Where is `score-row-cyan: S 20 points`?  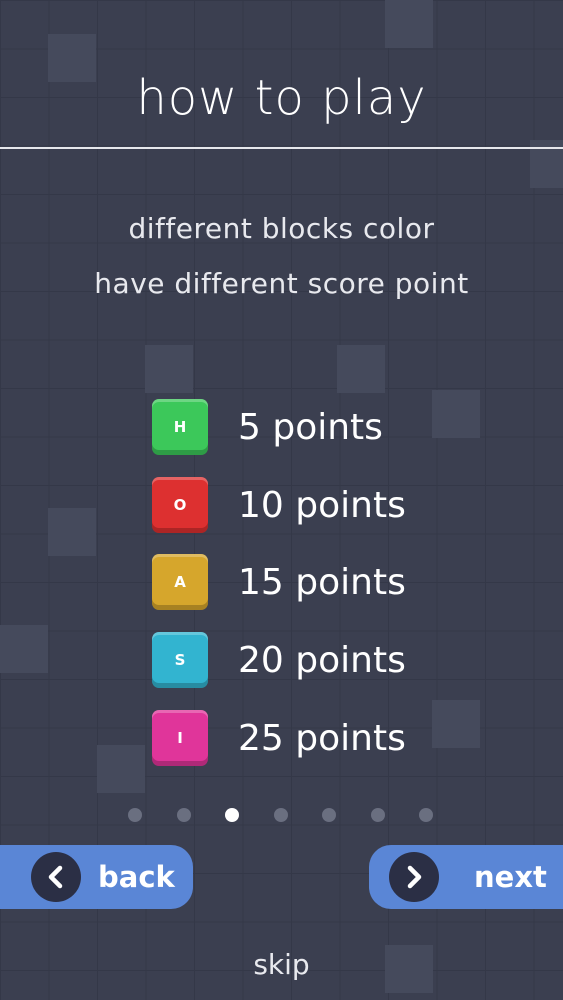 score-row-cyan: S 20 points is located at coordinates (279, 660).